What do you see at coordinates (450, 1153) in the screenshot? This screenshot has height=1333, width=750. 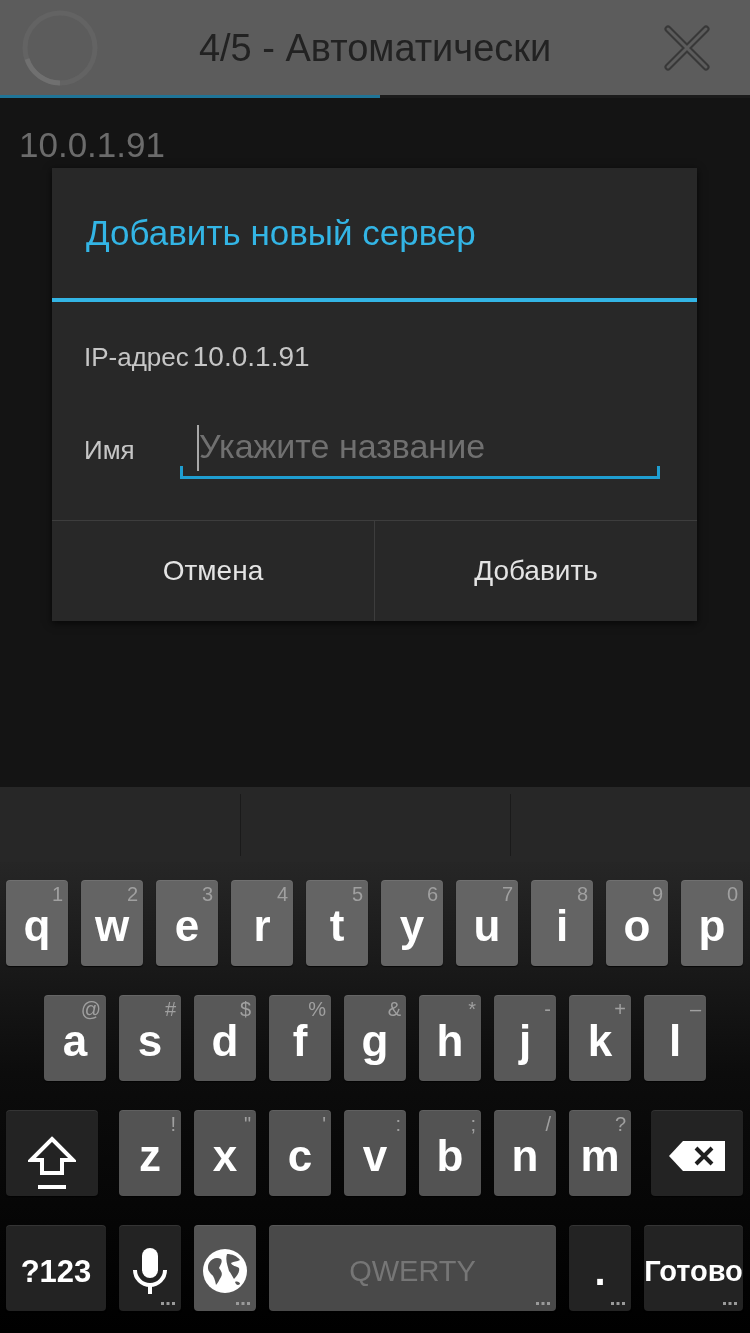 I see `letter-key: b ;` at bounding box center [450, 1153].